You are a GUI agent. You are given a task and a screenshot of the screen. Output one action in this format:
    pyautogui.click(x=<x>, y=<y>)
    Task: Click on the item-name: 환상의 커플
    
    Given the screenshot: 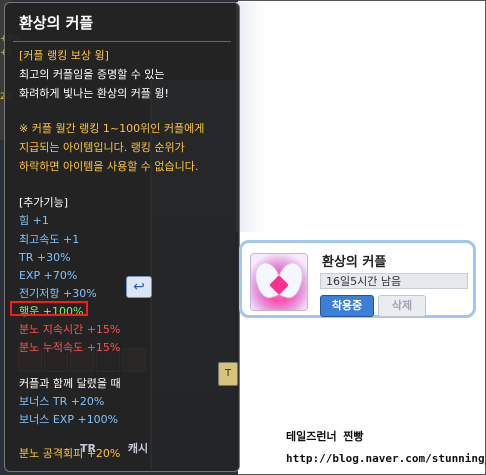 What is the action you would take?
    pyautogui.click(x=354, y=262)
    